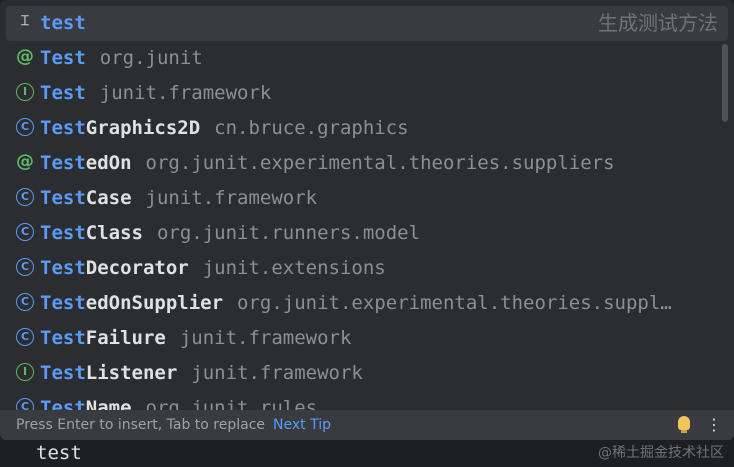  What do you see at coordinates (367, 93) in the screenshot?
I see `completion-item: I Test junit.framework` at bounding box center [367, 93].